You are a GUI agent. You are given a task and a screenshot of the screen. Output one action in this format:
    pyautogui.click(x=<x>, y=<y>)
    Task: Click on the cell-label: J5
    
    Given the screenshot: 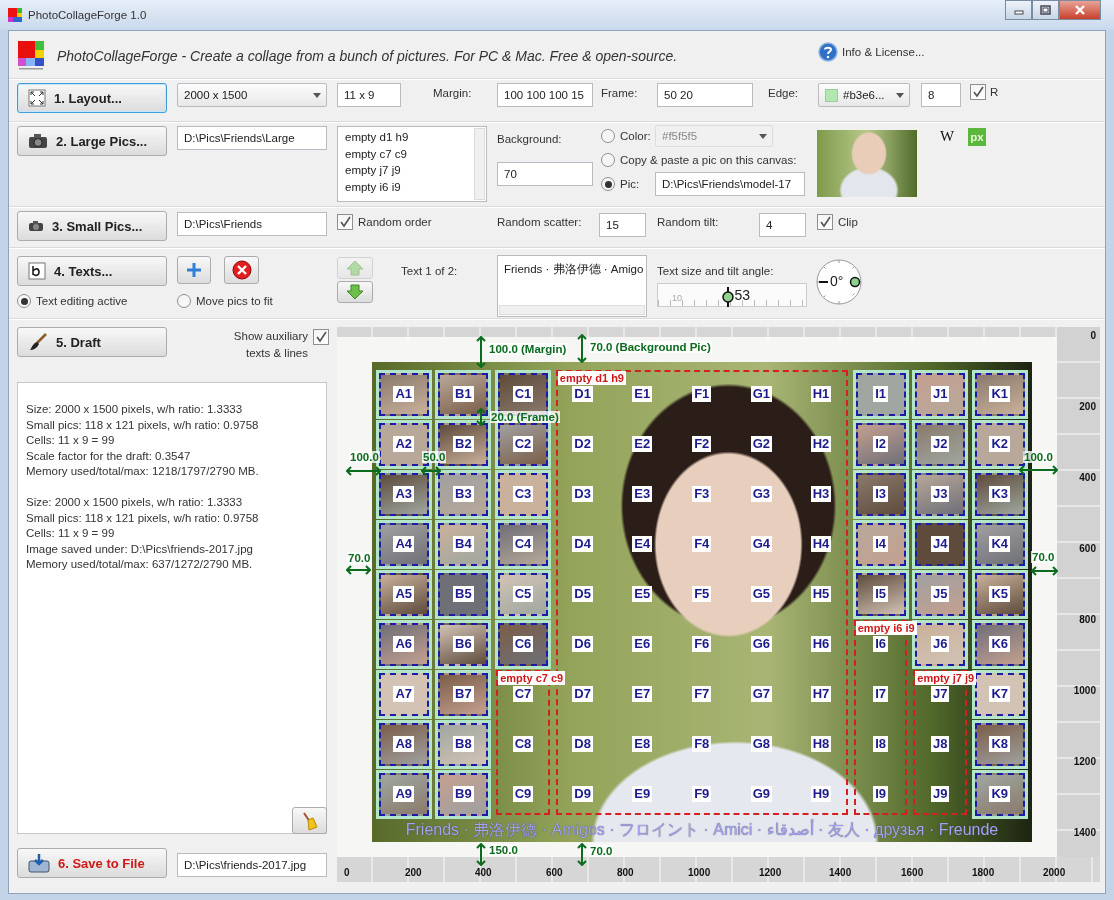 What is the action you would take?
    pyautogui.click(x=940, y=594)
    